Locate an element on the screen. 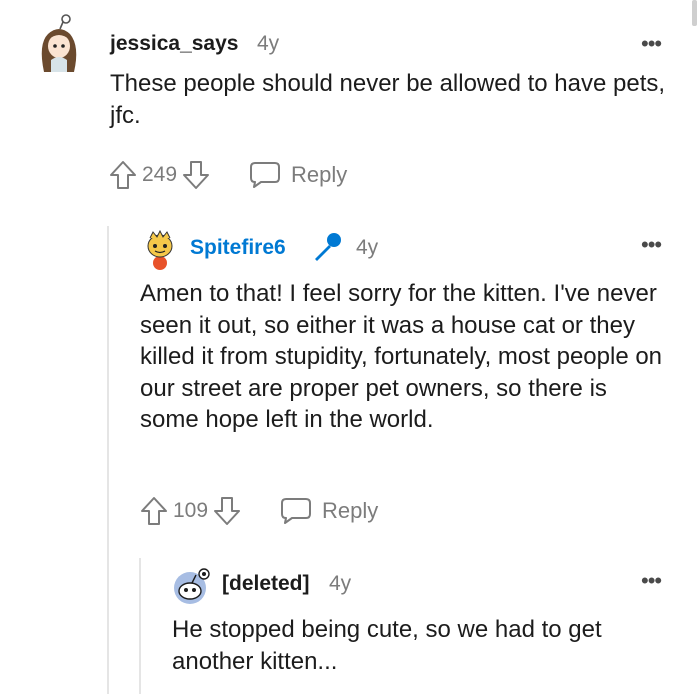 This screenshot has height=694, width=700. comment-actions: 109 Reply is located at coordinates (258, 511).